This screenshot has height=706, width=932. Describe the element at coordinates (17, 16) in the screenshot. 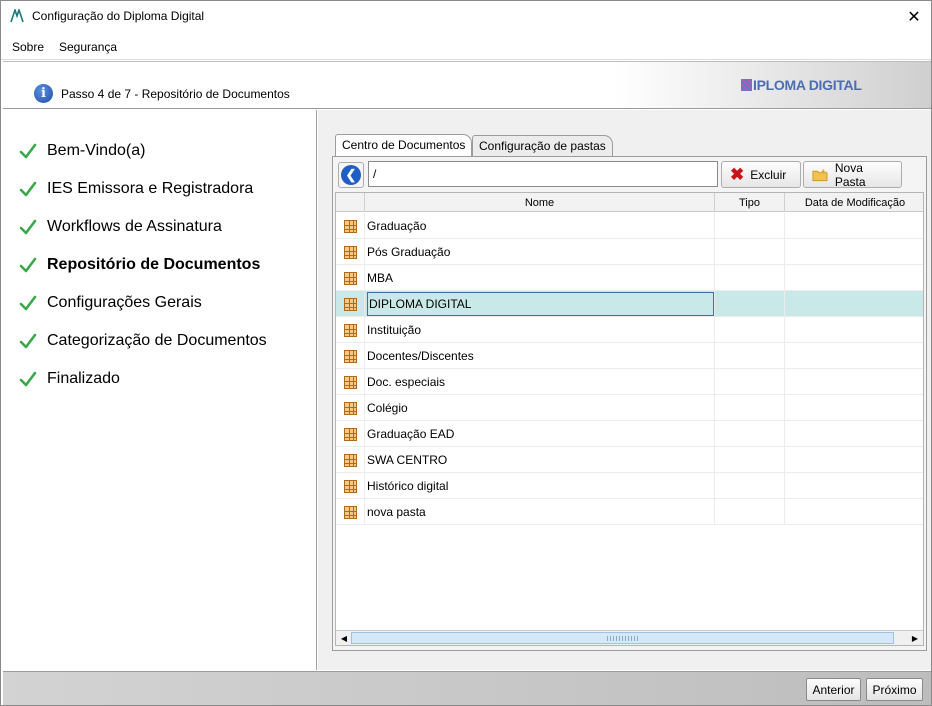

I see `app-logo-icon` at that location.